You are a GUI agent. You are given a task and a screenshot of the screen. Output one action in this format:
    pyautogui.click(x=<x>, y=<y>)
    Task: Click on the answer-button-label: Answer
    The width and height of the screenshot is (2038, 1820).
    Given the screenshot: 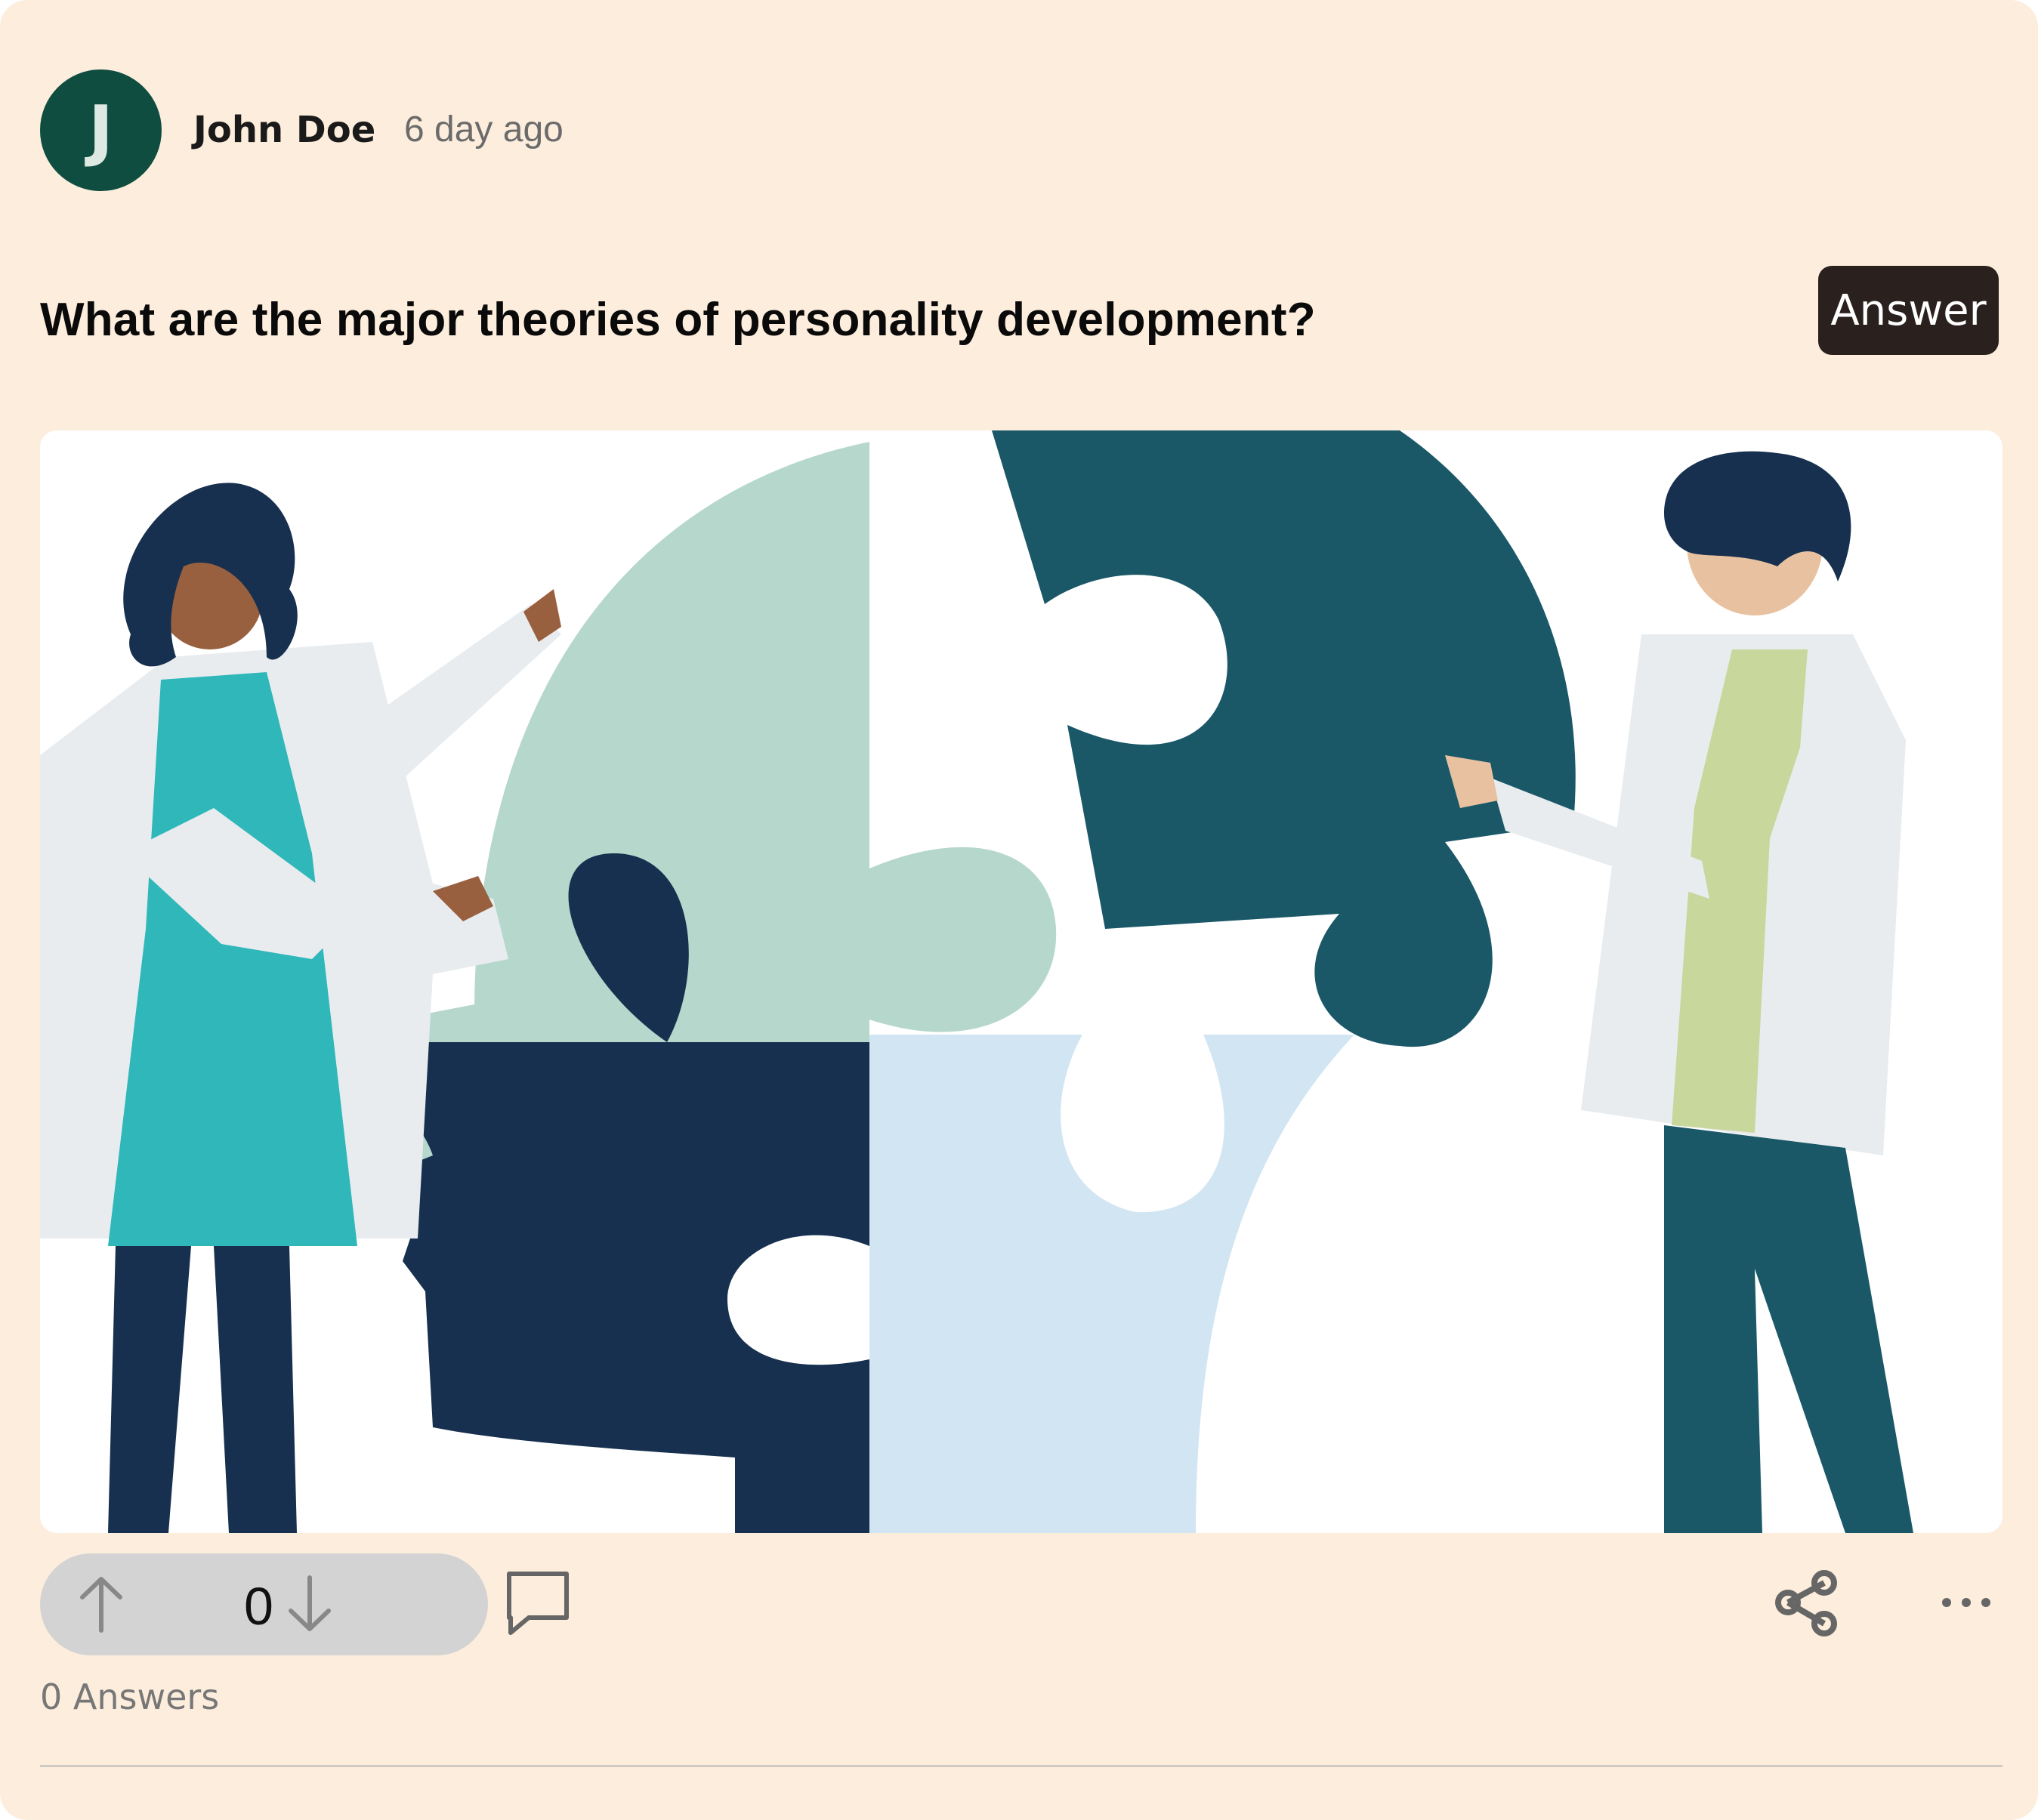 What is the action you would take?
    pyautogui.click(x=1908, y=310)
    